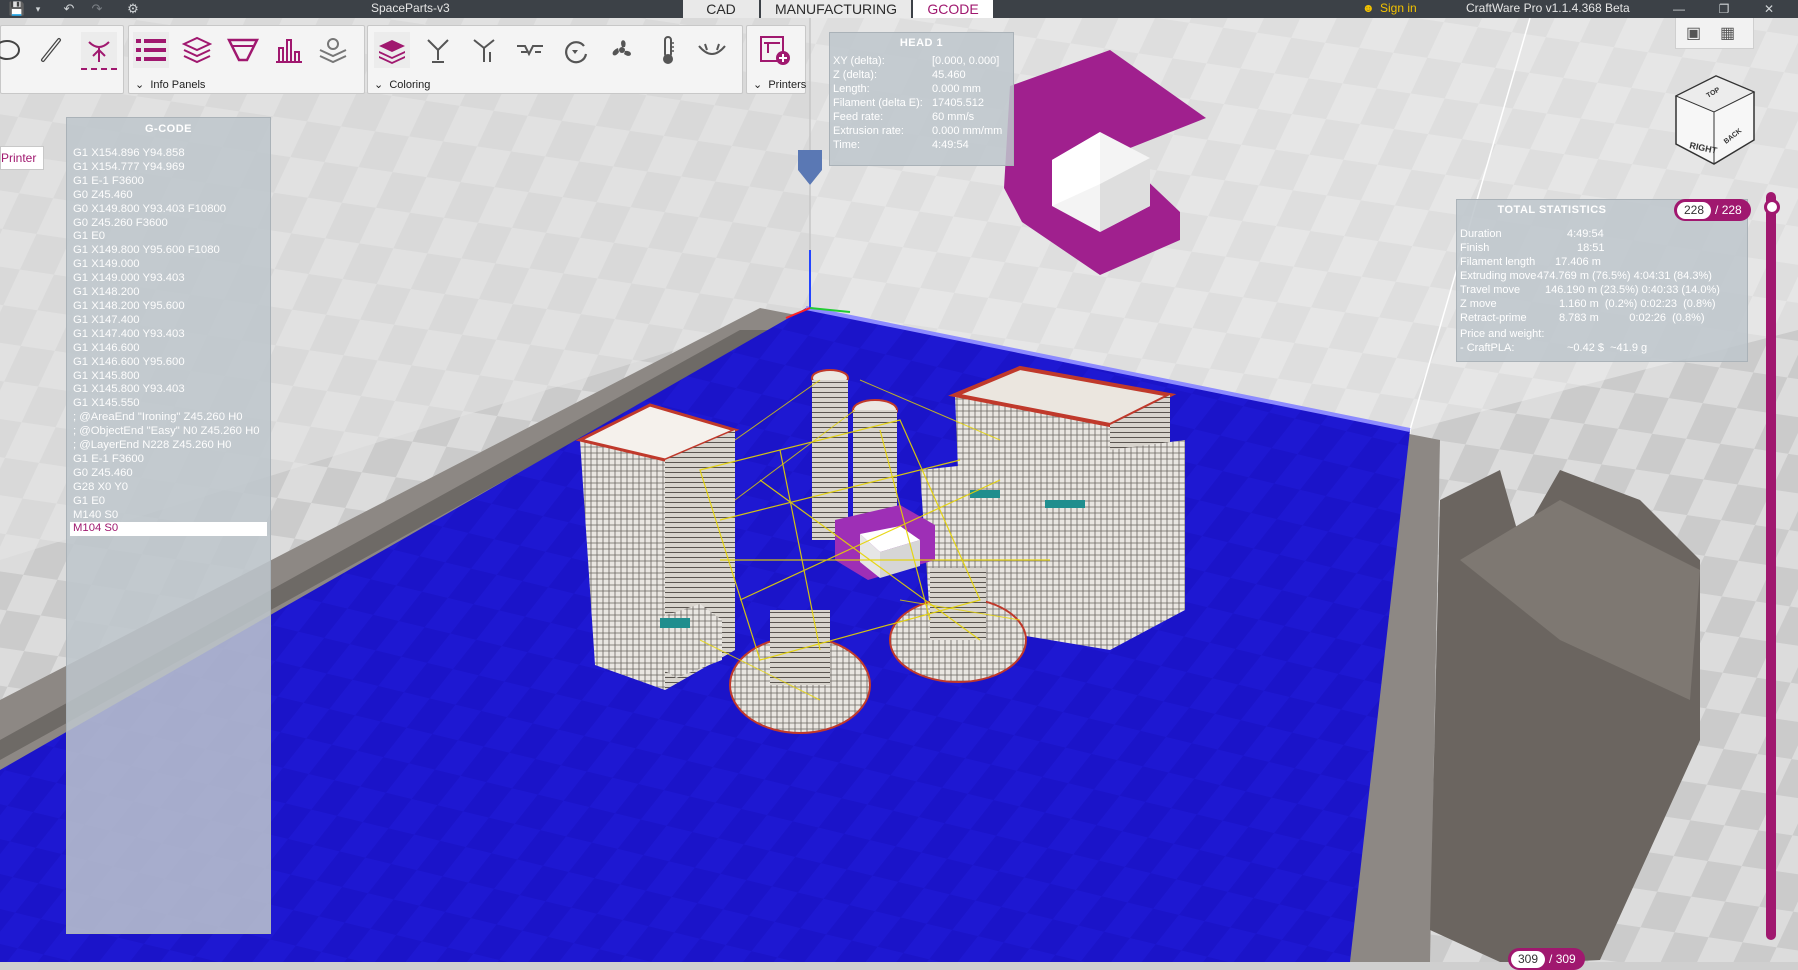 This screenshot has width=1798, height=970. What do you see at coordinates (168, 293) in the screenshot?
I see `gcode-line: G1 X148.200` at bounding box center [168, 293].